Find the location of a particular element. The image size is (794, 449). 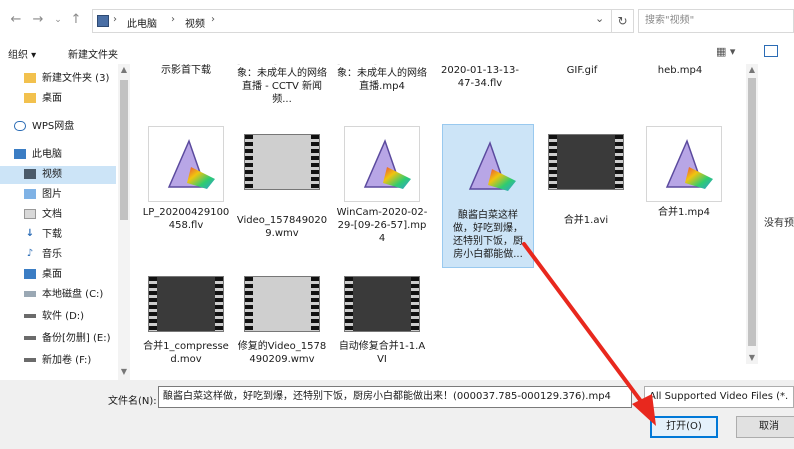

file-name: 合并1_compressed.mov is located at coordinates (186, 353).